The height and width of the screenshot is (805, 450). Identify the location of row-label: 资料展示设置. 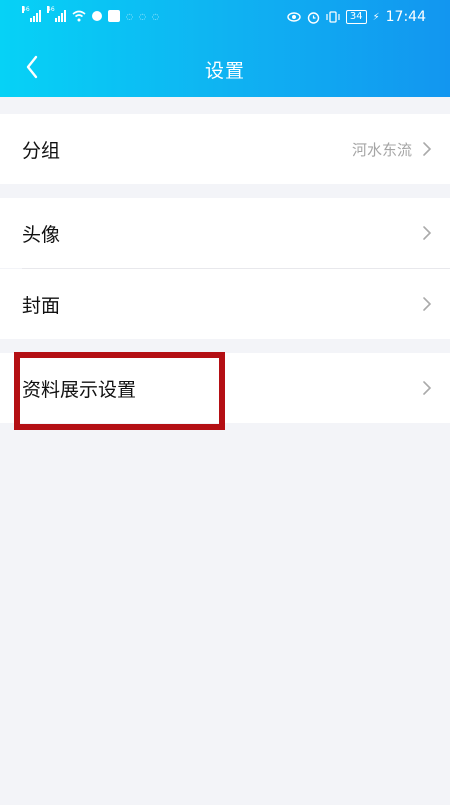
(79, 389).